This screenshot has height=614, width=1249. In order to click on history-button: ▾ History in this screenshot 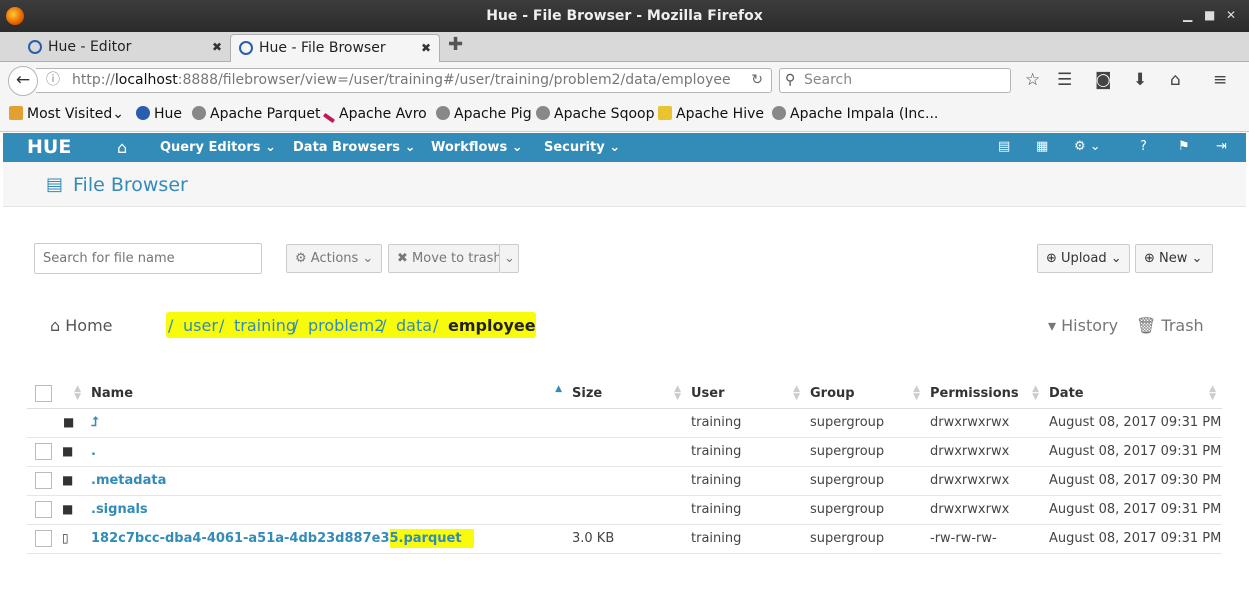, I will do `click(1083, 325)`.